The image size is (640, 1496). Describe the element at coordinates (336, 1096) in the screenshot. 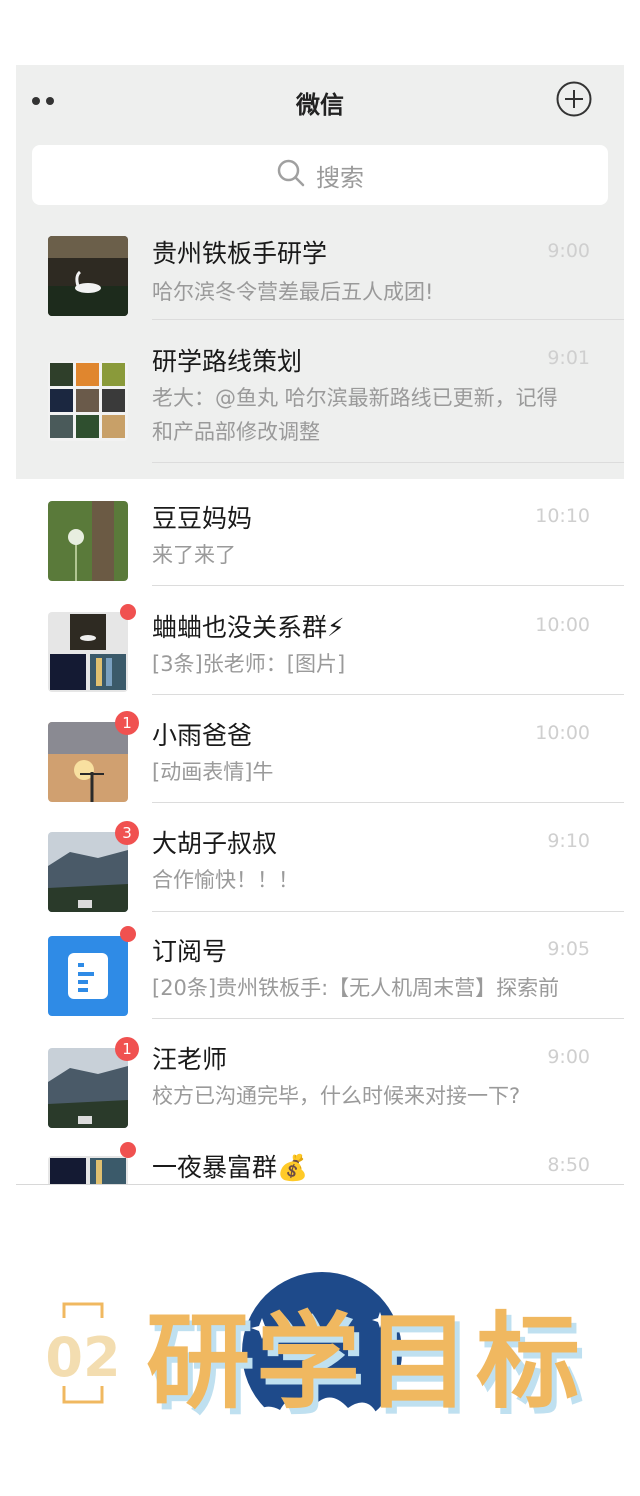

I see `chat-last-message: 校方已沟通完毕，什么时候来对接一下?` at that location.